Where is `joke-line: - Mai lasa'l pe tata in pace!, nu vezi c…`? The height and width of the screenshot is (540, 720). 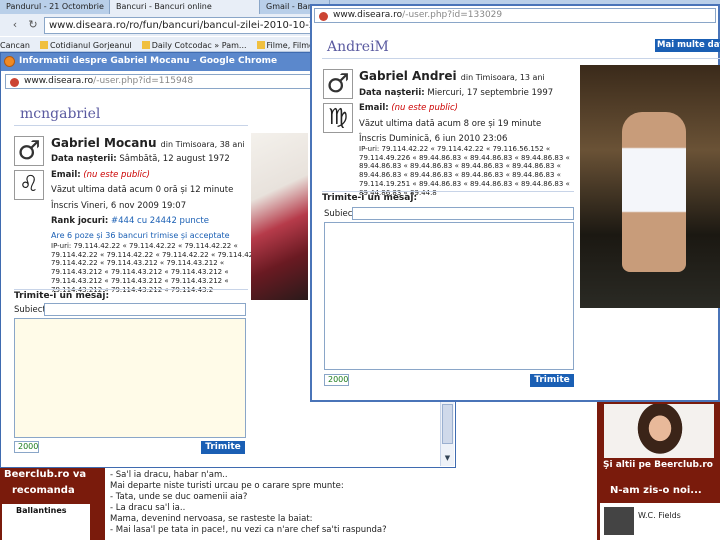
joke-line: - Mai lasa'l pe tata in pace!, nu vezi c… is located at coordinates (248, 530).